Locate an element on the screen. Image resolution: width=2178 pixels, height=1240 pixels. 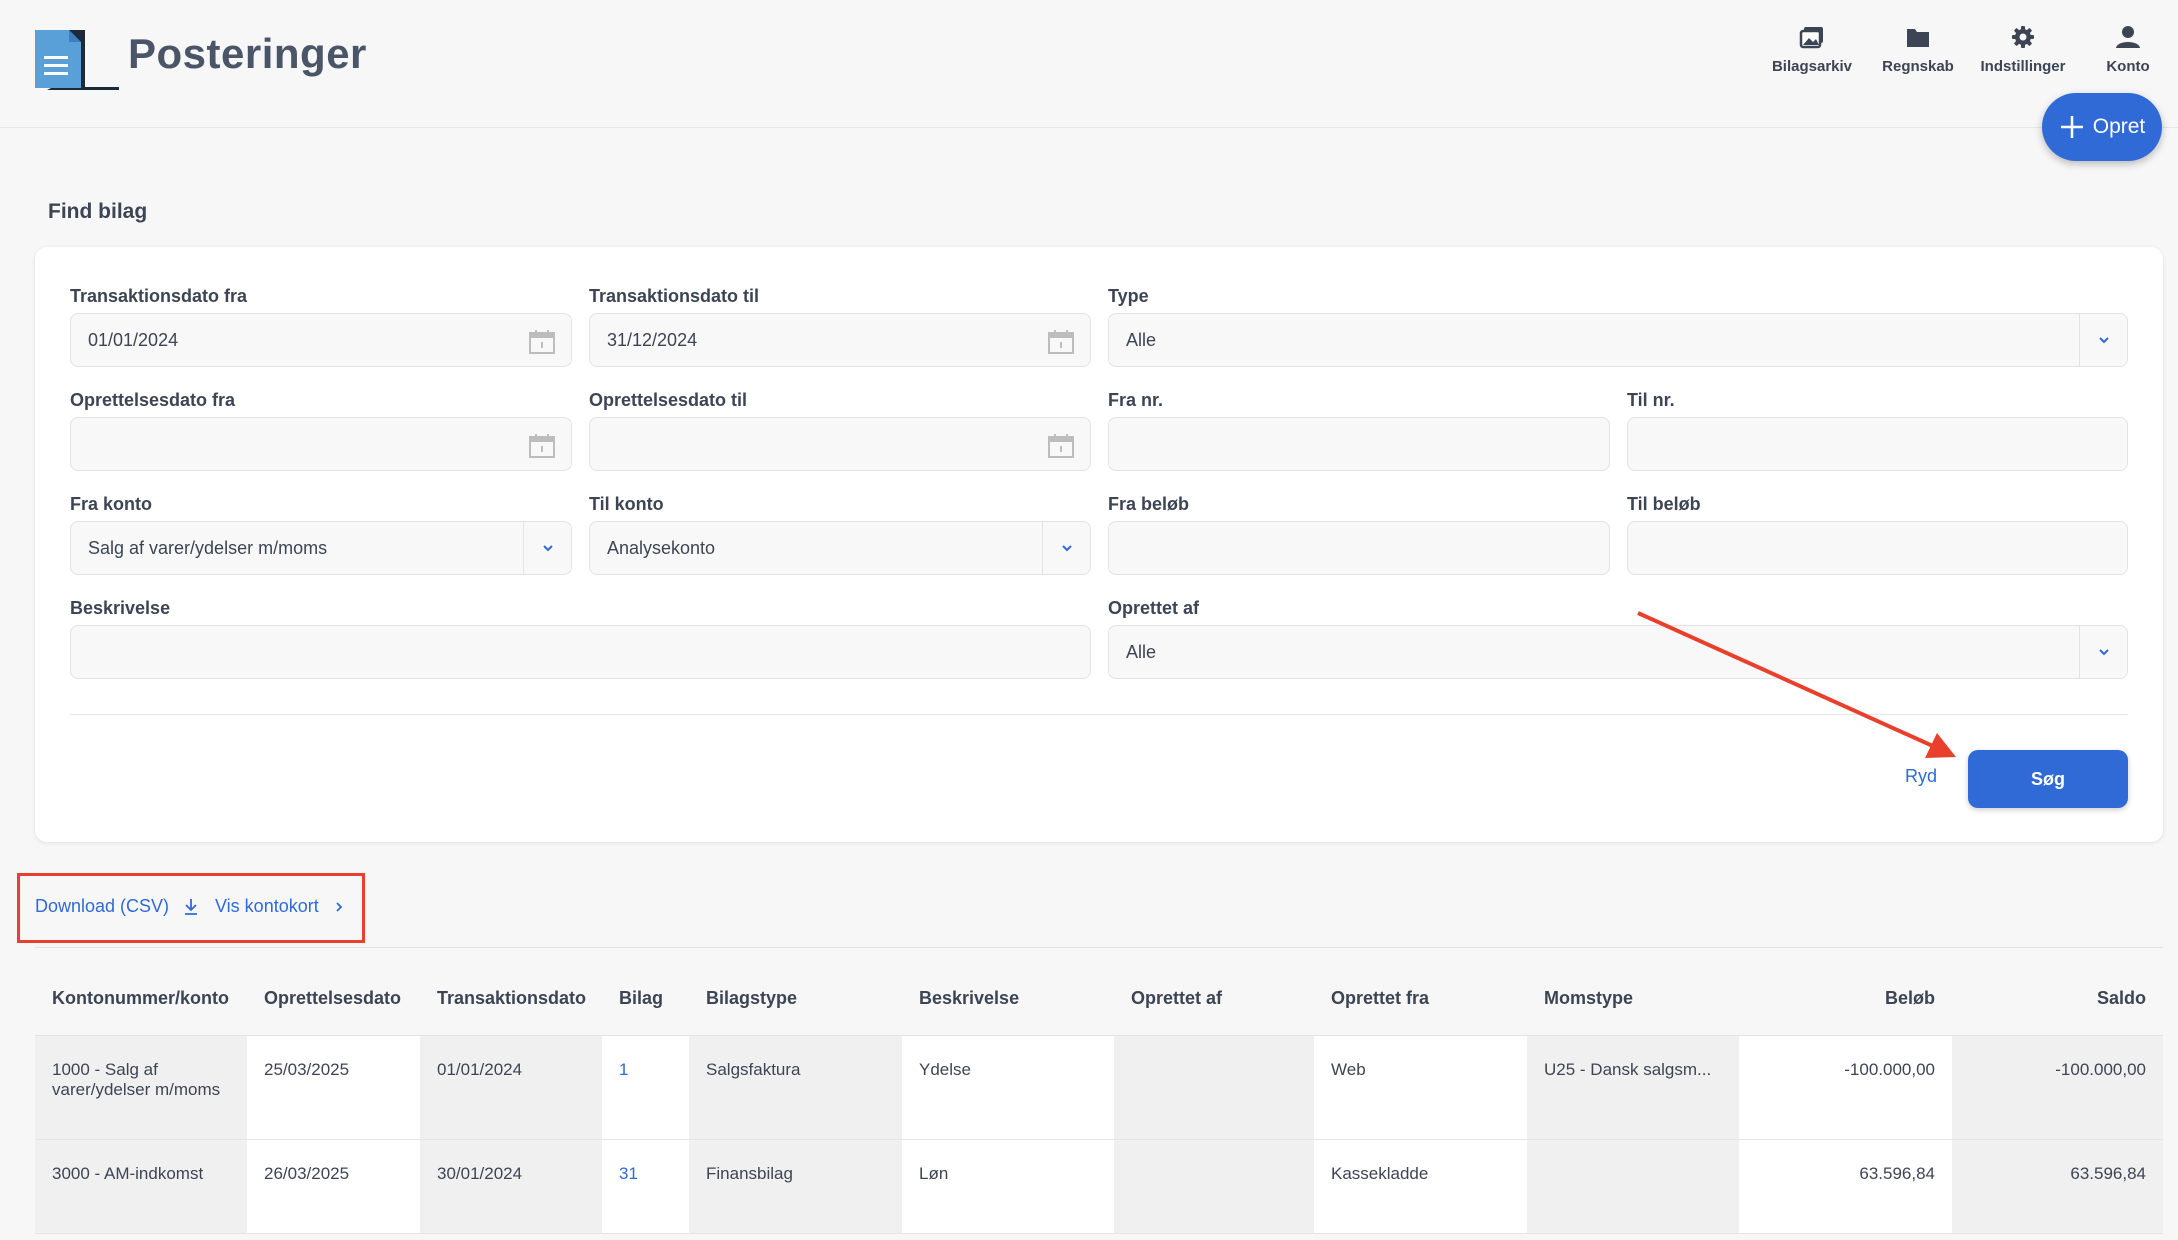
download-csv-link: Download (CSV) is located at coordinates (117, 906).